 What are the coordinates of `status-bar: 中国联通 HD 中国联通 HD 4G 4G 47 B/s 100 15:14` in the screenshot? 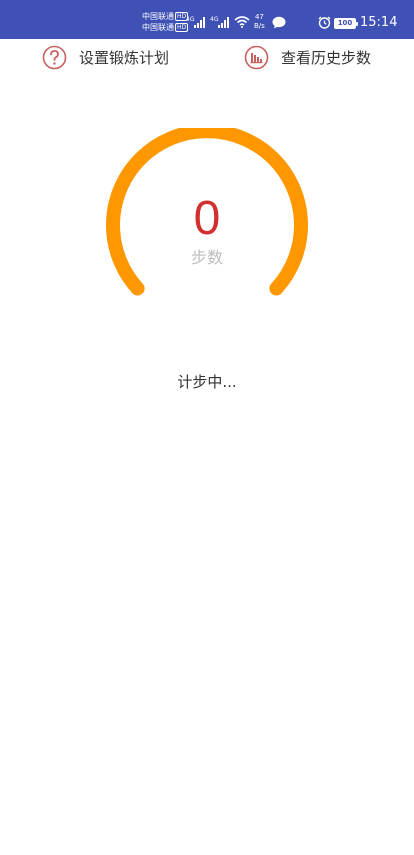 It's located at (207, 19).